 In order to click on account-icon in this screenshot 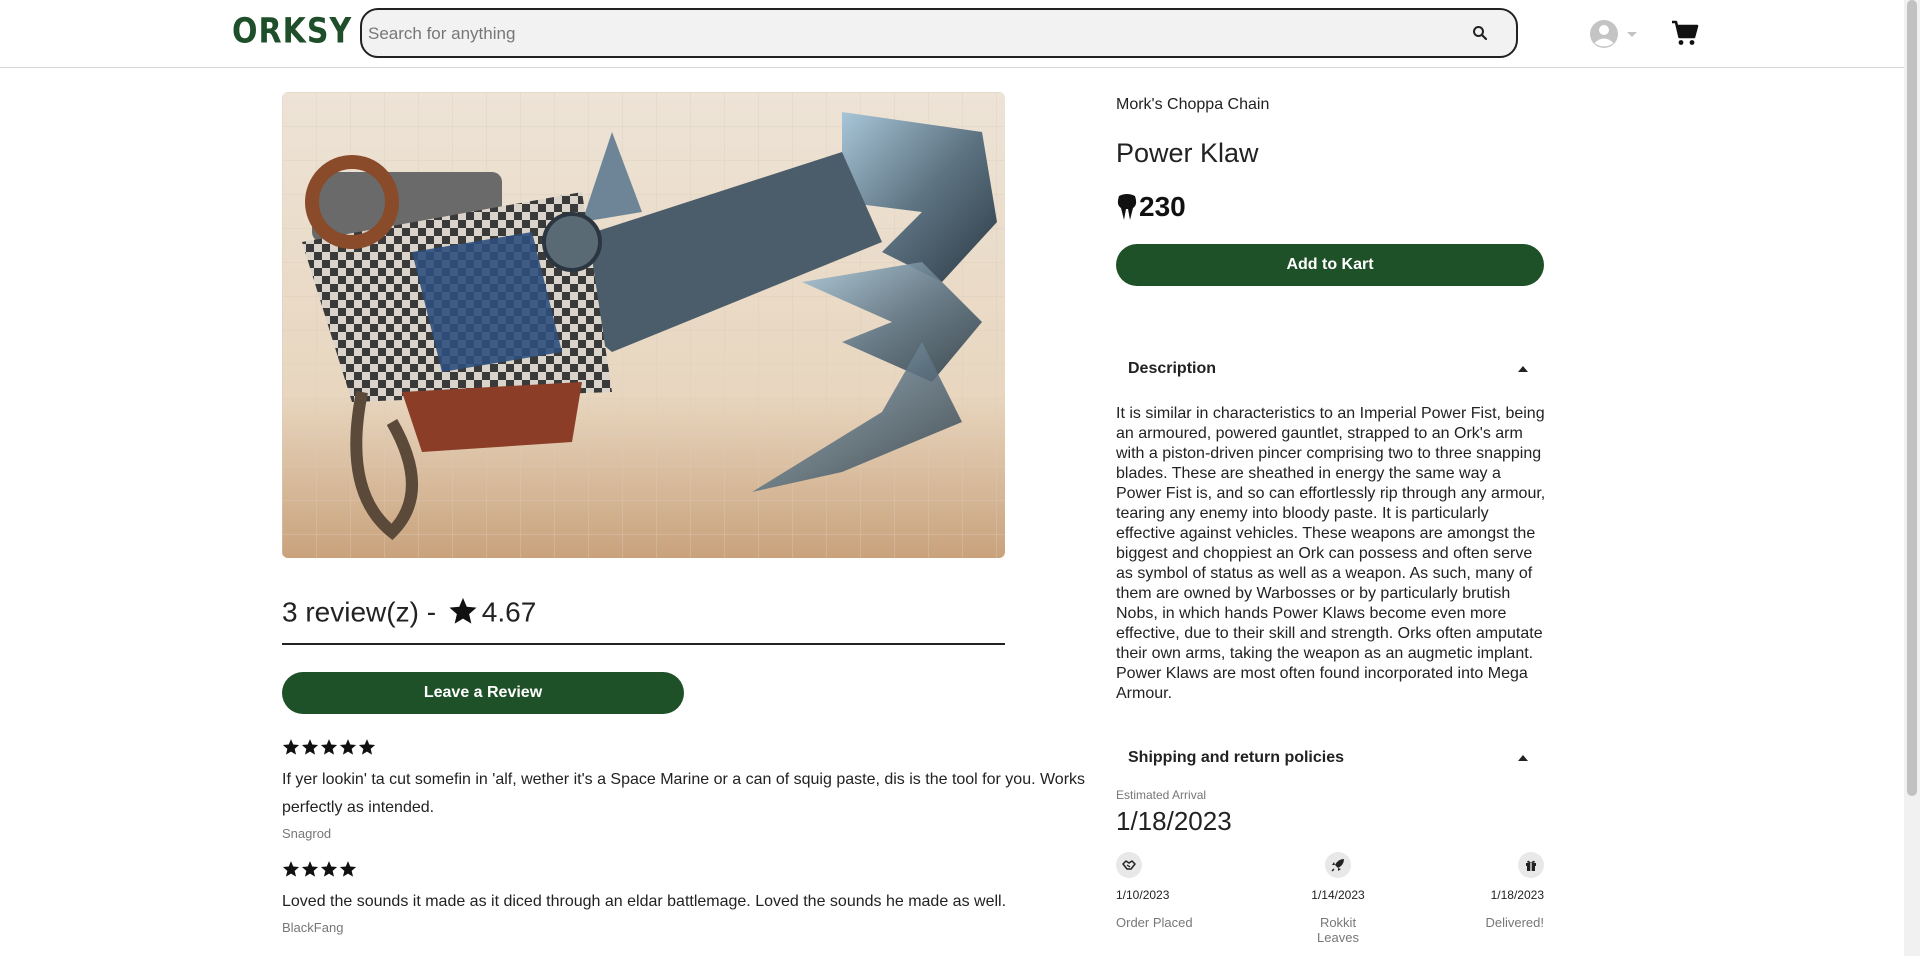, I will do `click(1604, 34)`.